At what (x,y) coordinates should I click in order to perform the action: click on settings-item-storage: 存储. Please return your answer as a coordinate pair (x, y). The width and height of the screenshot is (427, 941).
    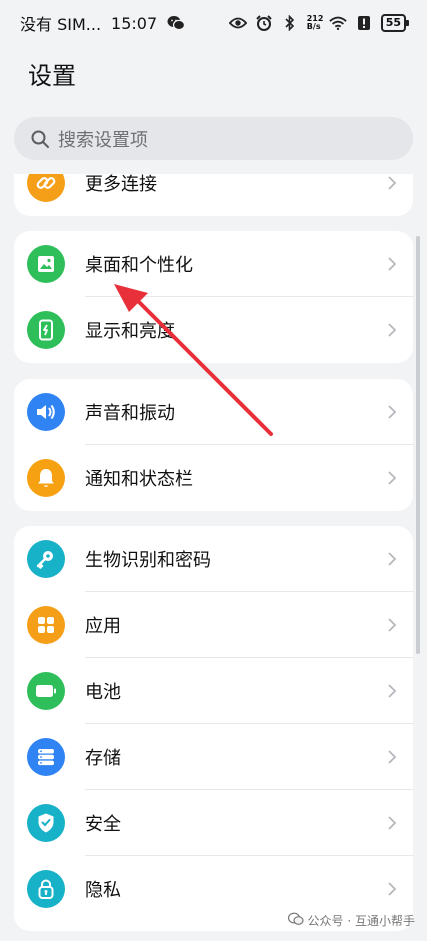
    Looking at the image, I should click on (213, 757).